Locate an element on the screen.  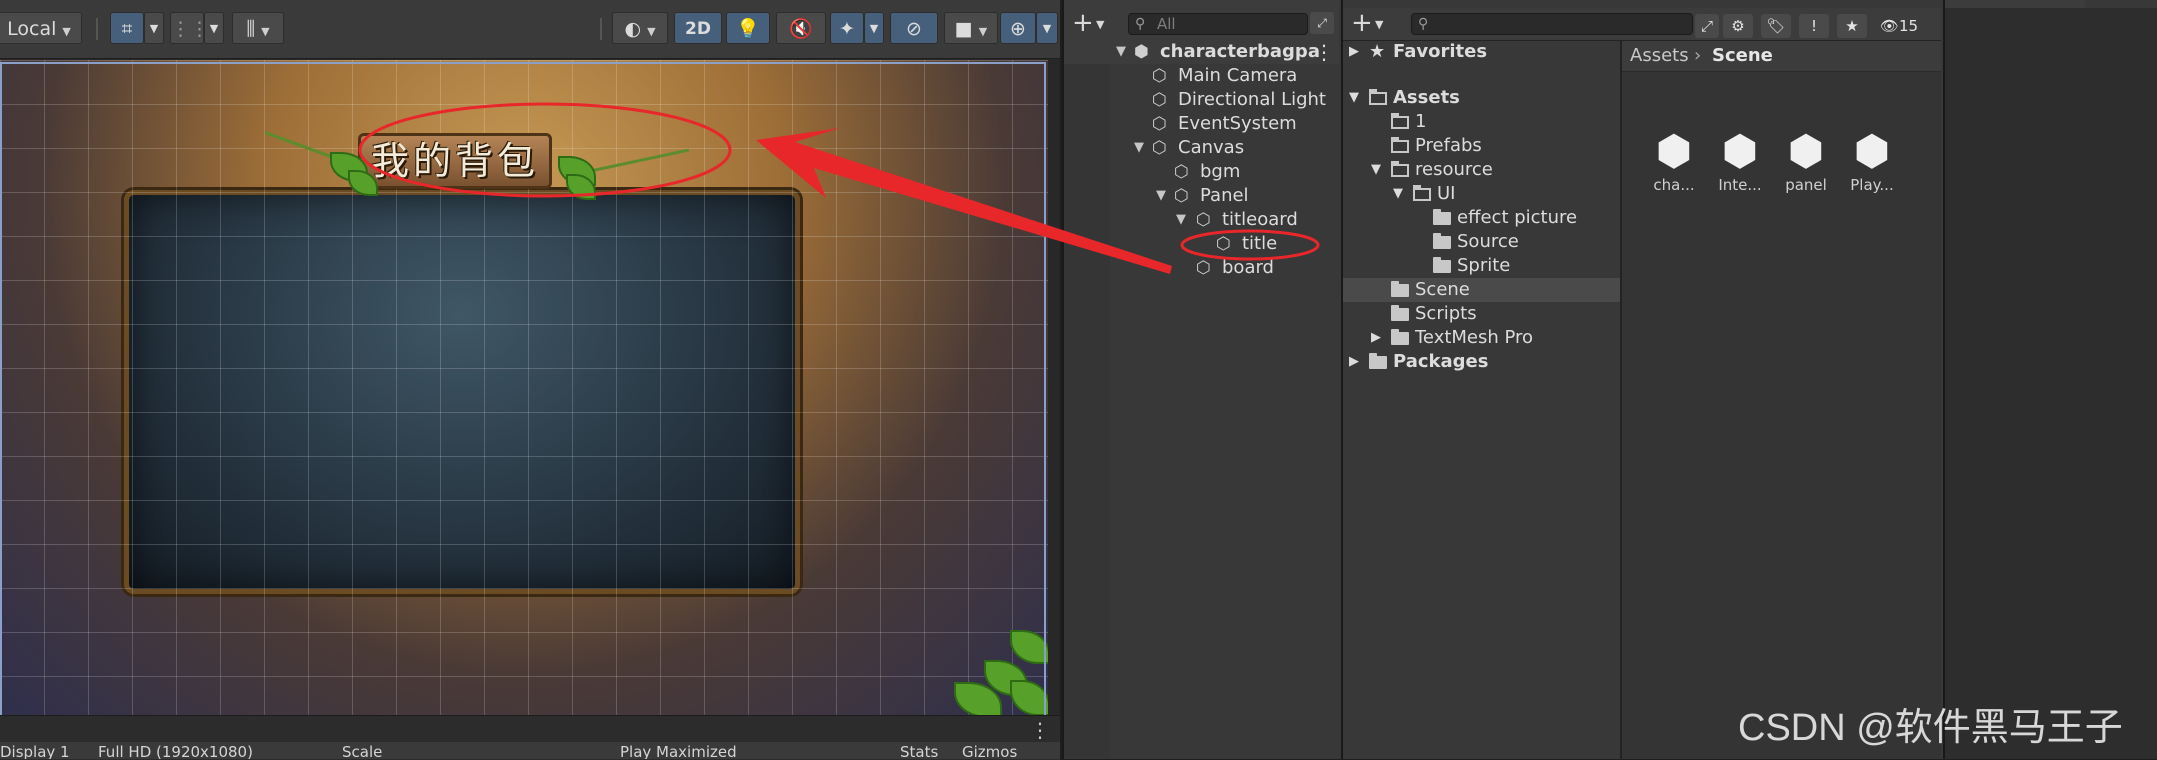
hierarchy-item-canvas: ▼ ⬡ Canvas is located at coordinates (1201, 148).